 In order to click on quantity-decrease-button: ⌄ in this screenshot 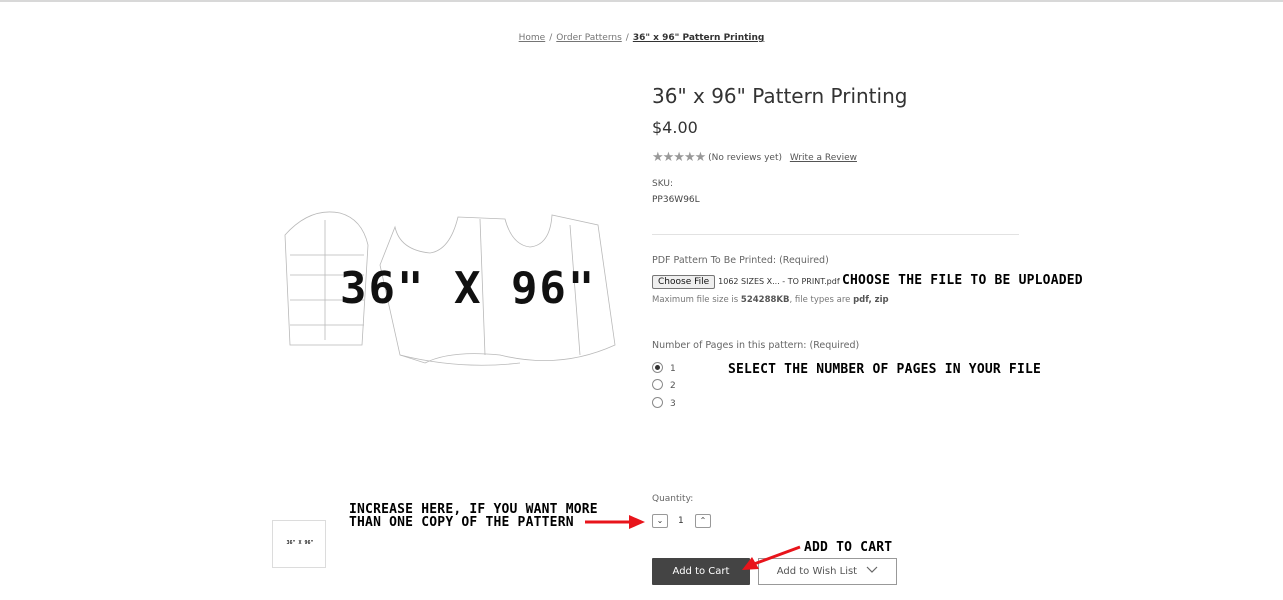, I will do `click(660, 521)`.